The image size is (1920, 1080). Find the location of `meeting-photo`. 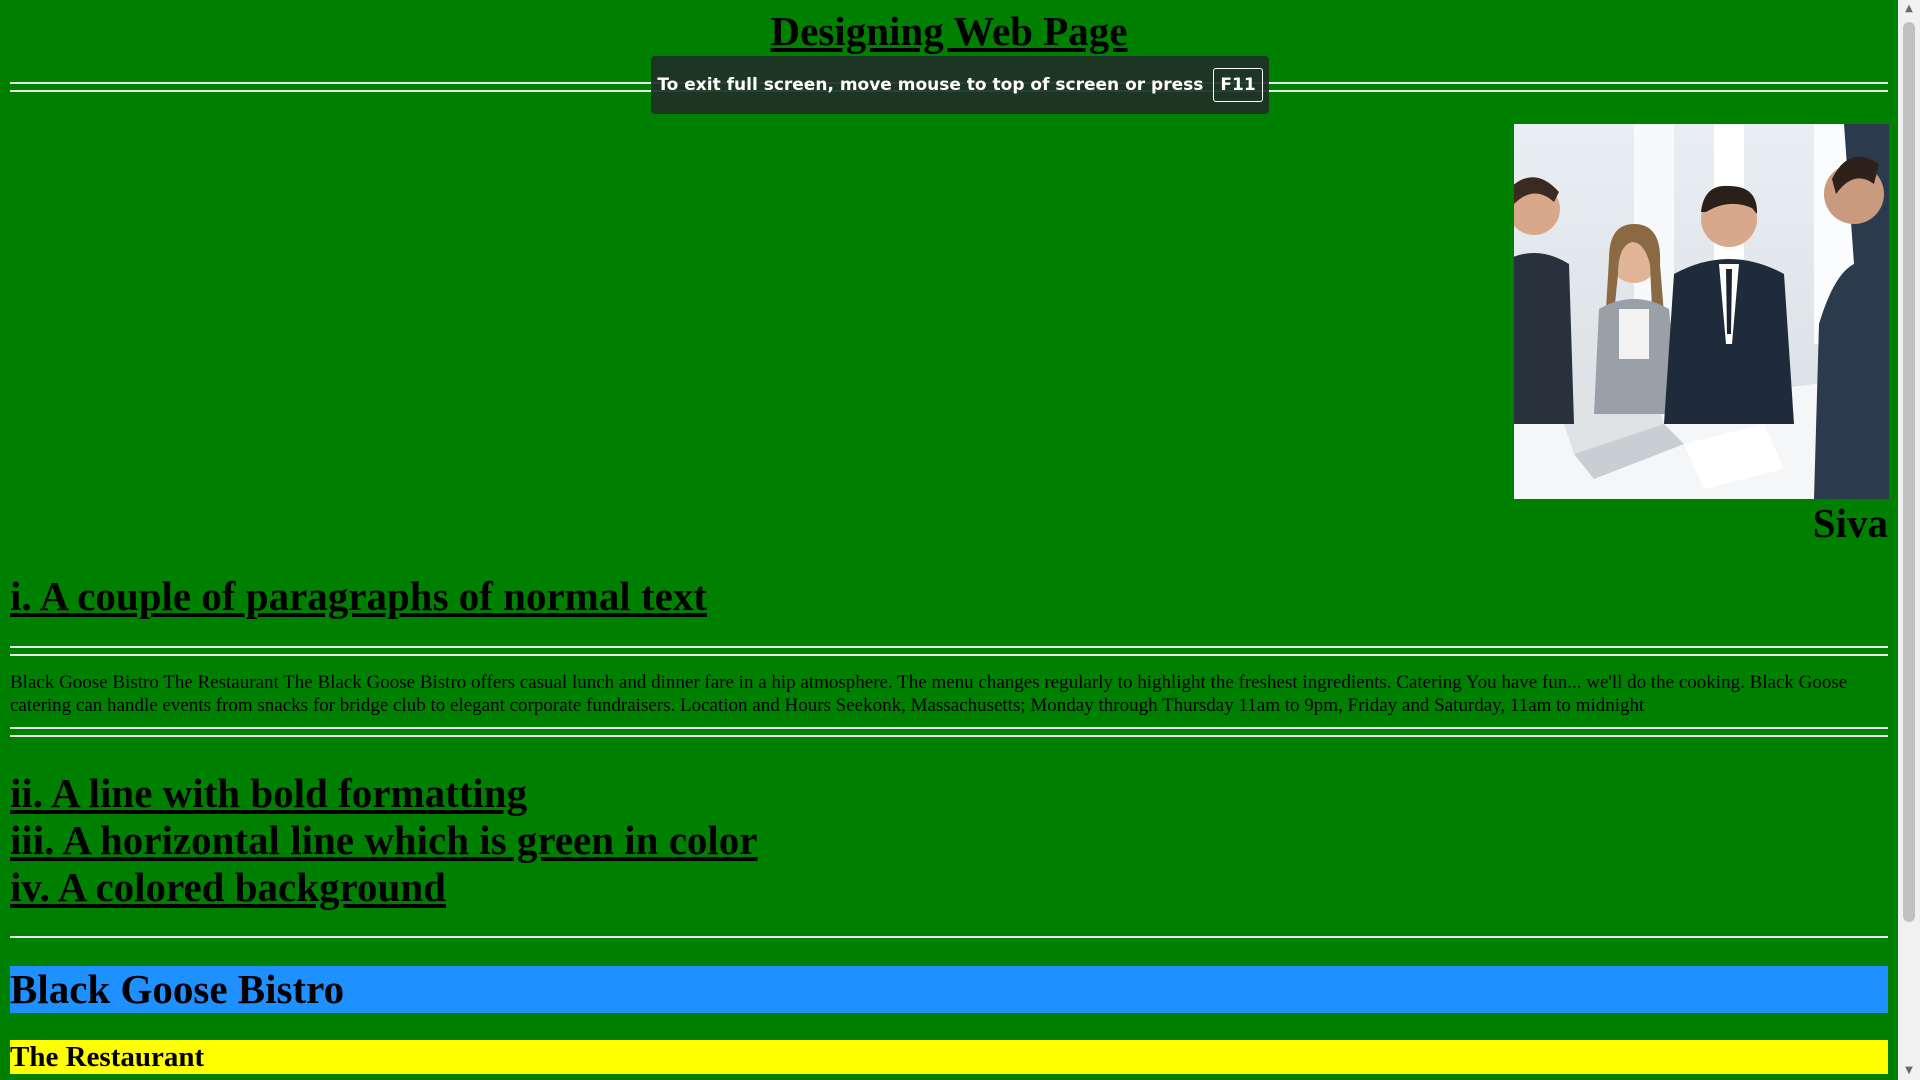

meeting-photo is located at coordinates (1701, 311).